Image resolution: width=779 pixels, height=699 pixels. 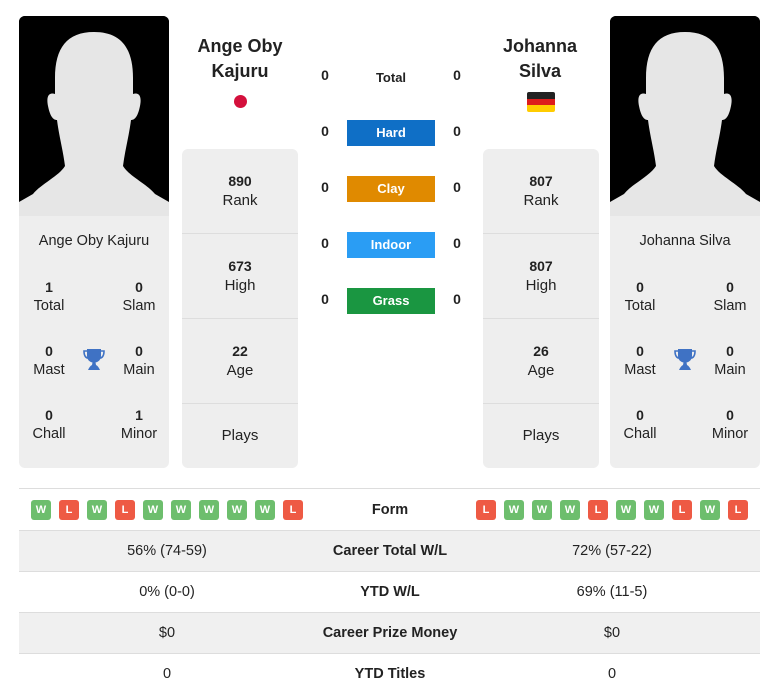 What do you see at coordinates (167, 633) in the screenshot?
I see `player1-career-prize-money: $0` at bounding box center [167, 633].